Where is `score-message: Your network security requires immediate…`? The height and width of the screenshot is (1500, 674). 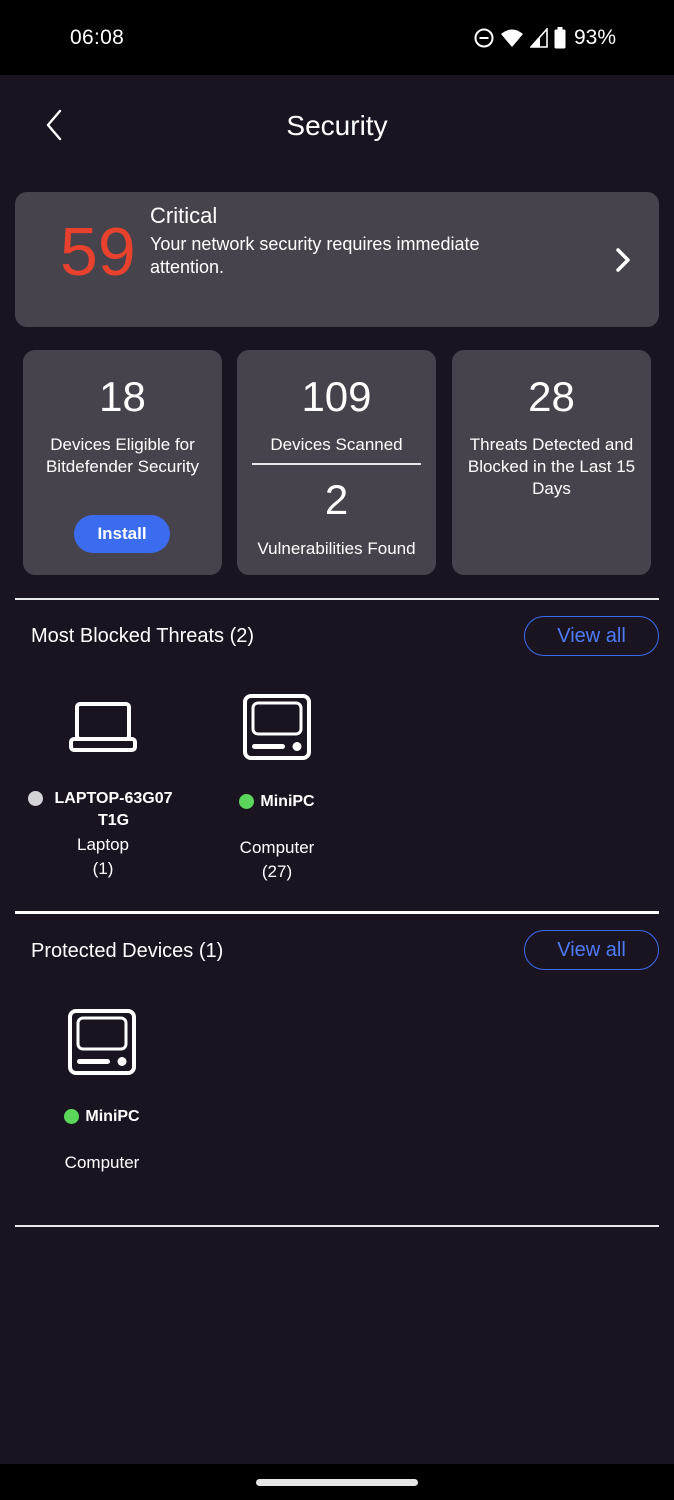 score-message: Your network security requires immediate… is located at coordinates (315, 255).